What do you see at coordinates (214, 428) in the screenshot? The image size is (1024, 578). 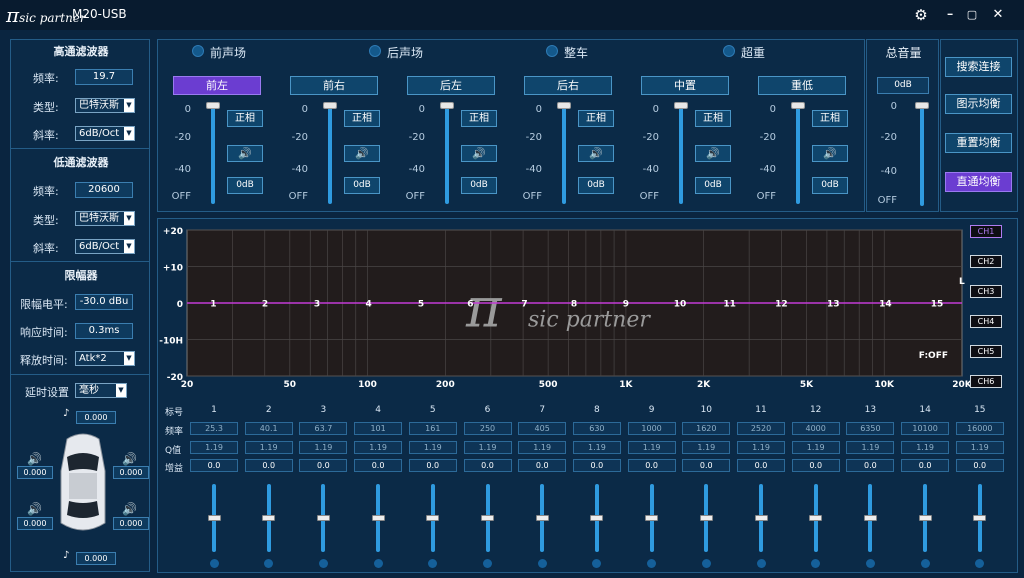 I see `band-freq-field: 25.3` at bounding box center [214, 428].